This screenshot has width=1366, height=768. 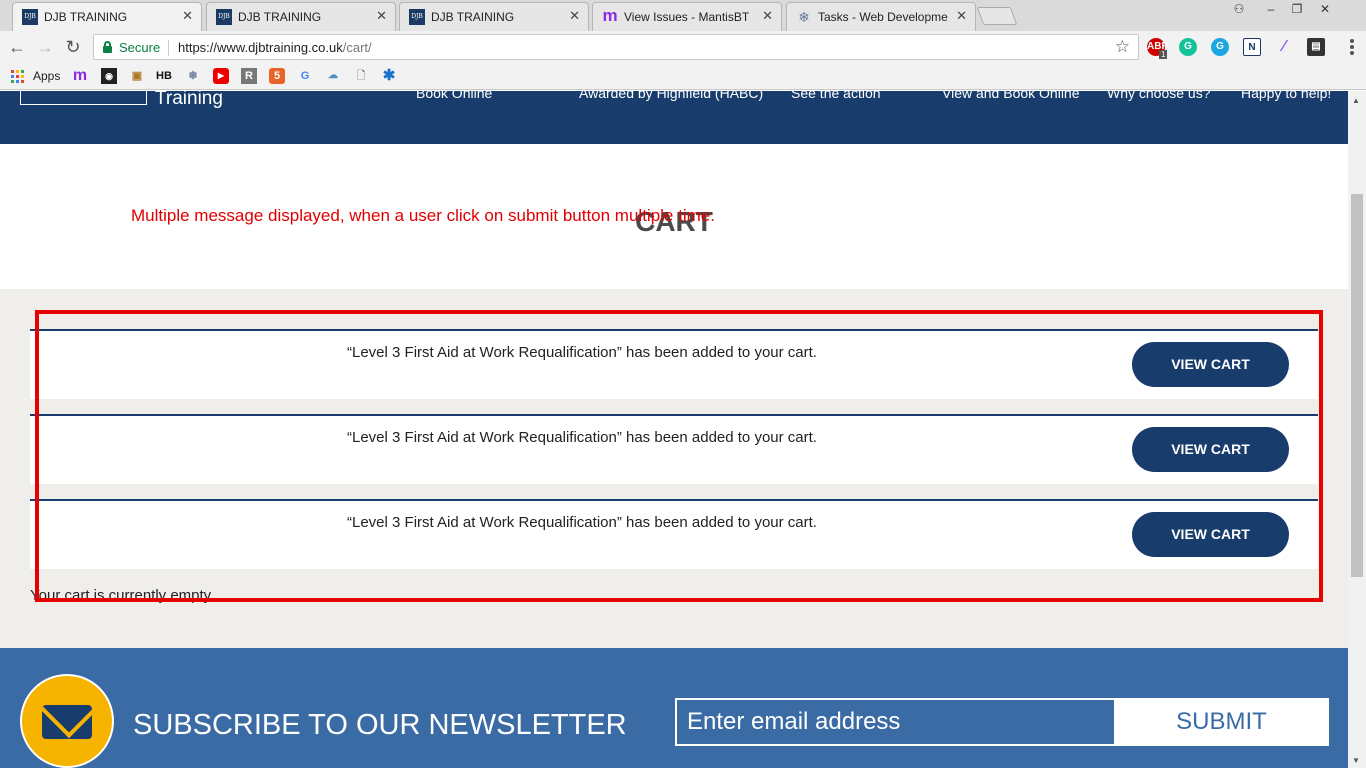 I want to click on google-bookmark-icon: G, so click(x=305, y=76).